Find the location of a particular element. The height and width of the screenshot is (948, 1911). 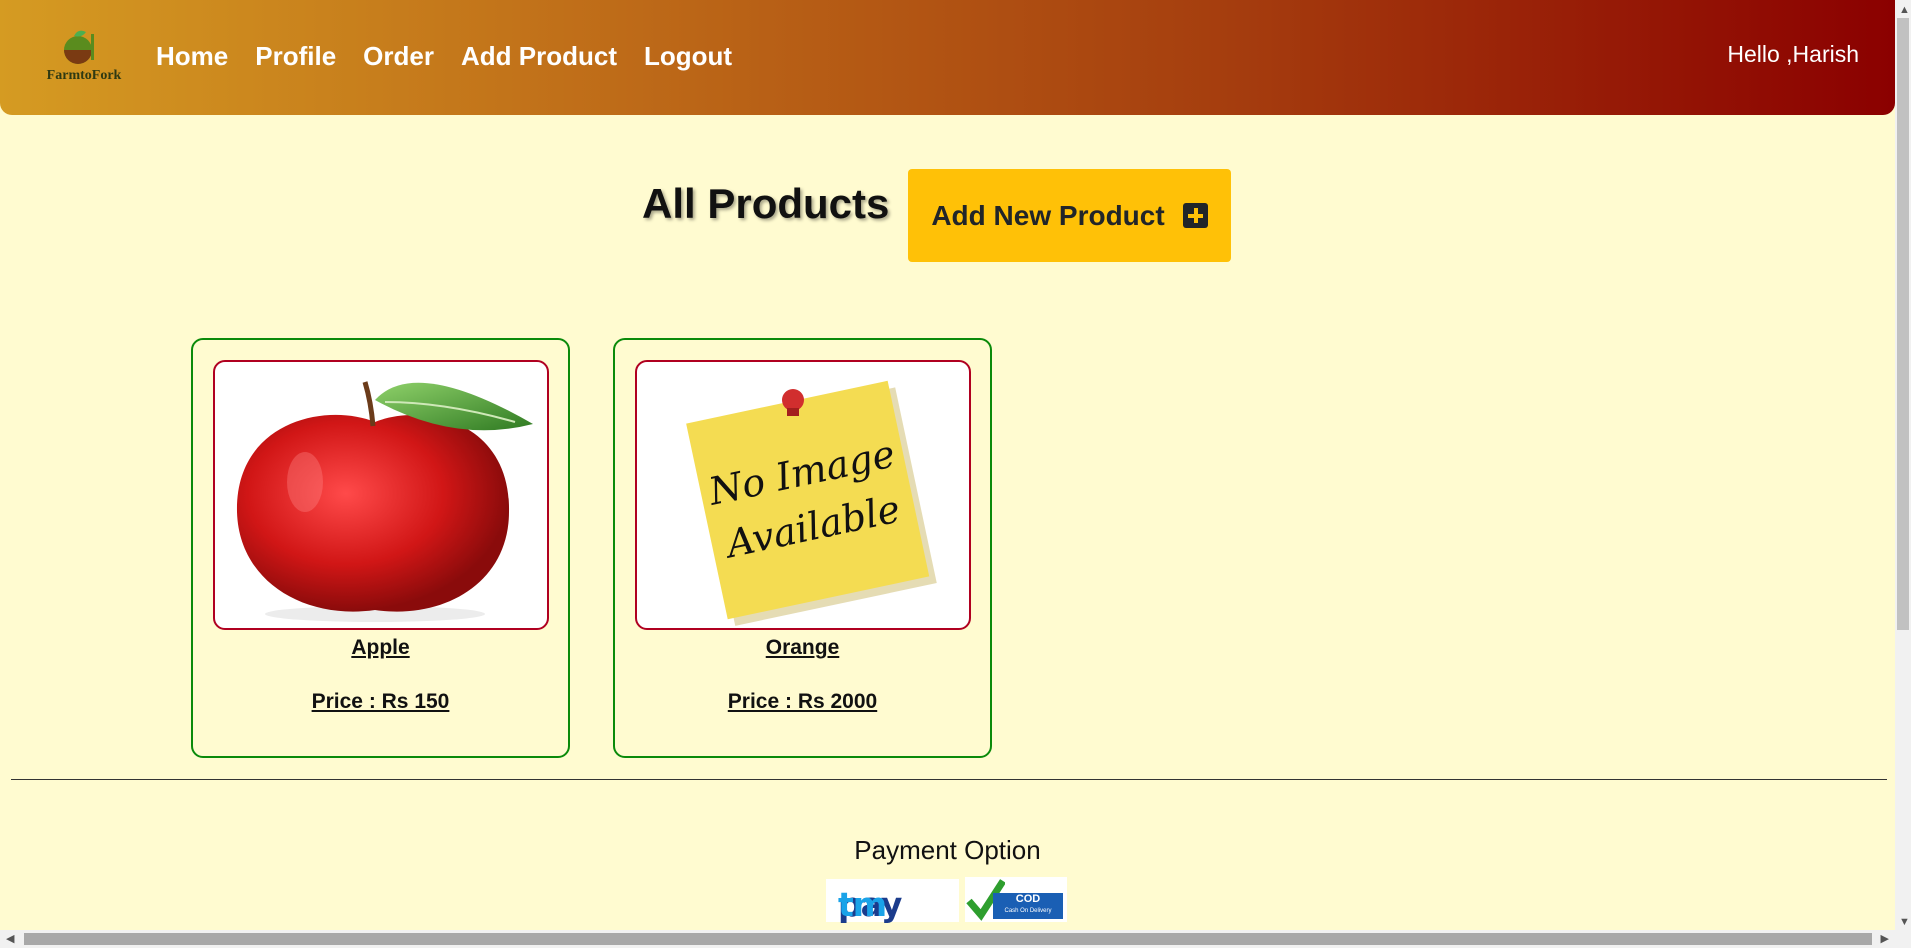

cod-label: COD is located at coordinates (1028, 899).